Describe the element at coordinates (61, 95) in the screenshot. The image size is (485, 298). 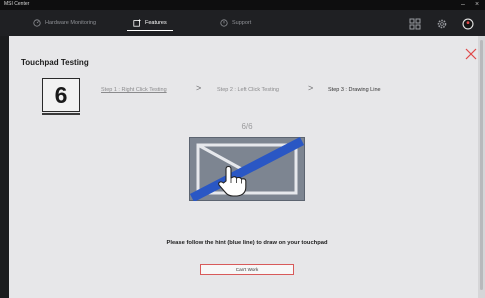
I see `step-number-badge: 6` at that location.